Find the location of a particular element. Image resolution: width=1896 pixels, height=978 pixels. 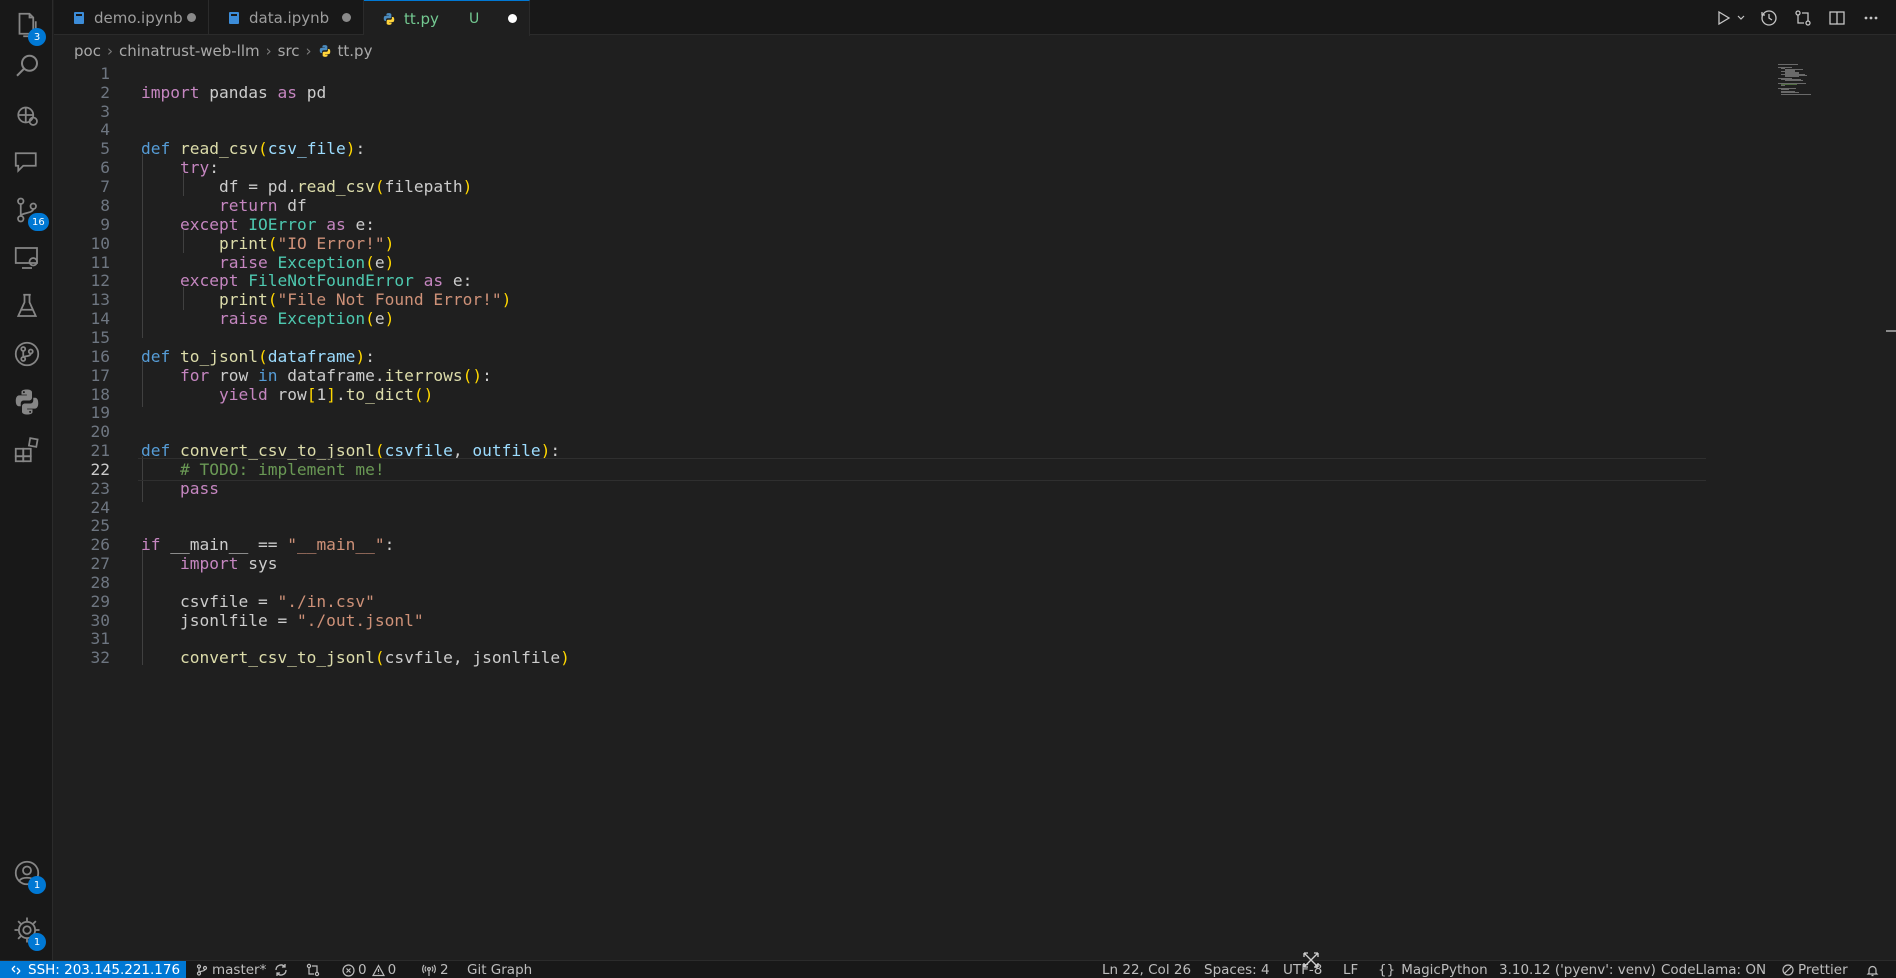

interpreter-label: 3.10.12 ('pyenv': venv) is located at coordinates (1577, 970).